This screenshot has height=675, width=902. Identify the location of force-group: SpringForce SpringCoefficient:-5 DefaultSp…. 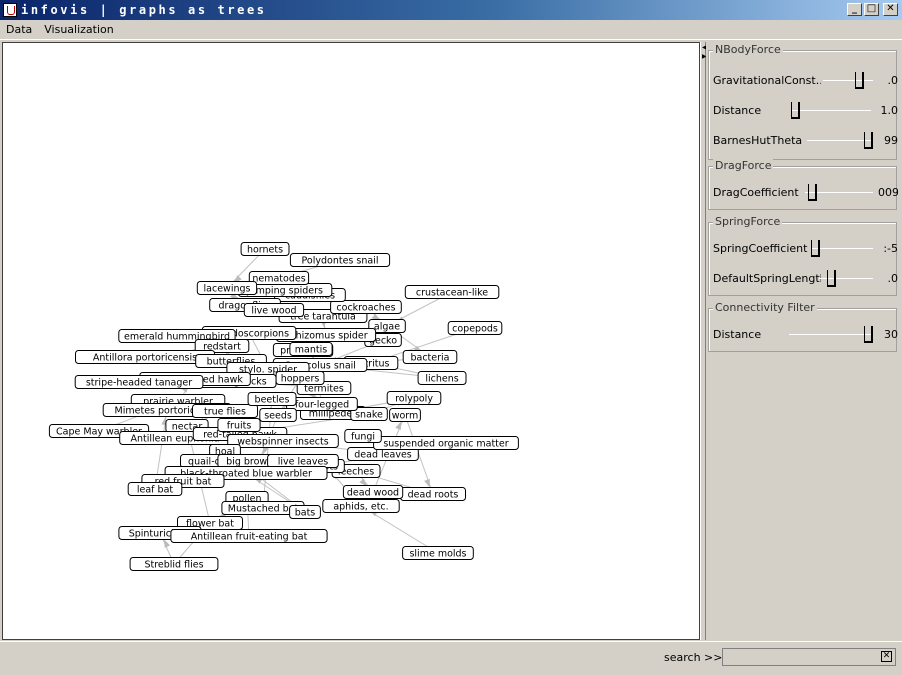
(803, 255).